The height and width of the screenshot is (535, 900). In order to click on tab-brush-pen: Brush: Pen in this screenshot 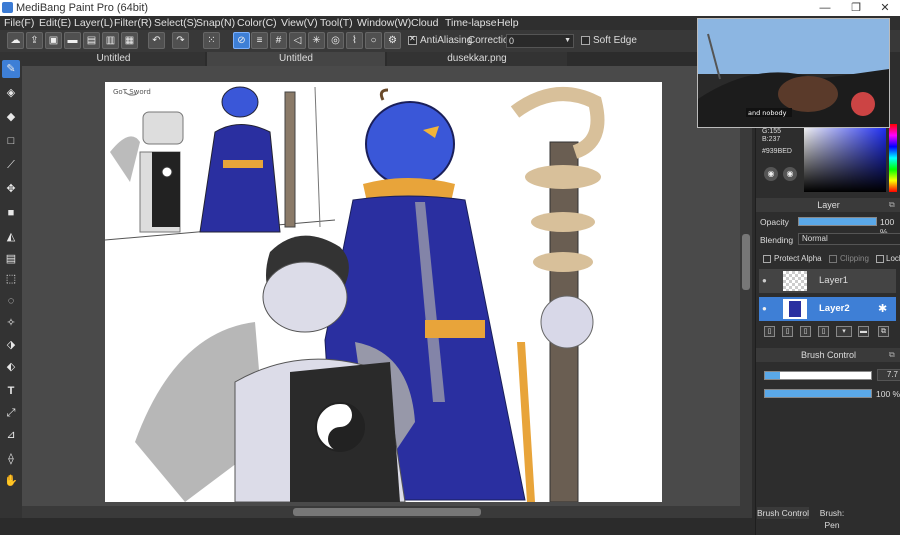, I will do `click(832, 518)`.